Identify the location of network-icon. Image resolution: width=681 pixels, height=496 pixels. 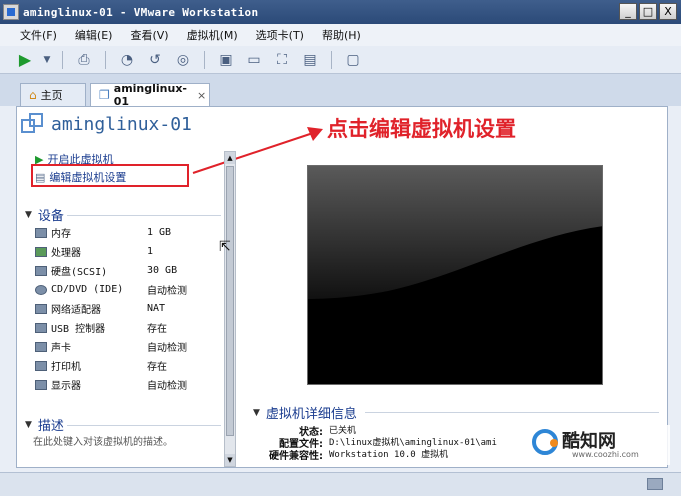
(41, 308).